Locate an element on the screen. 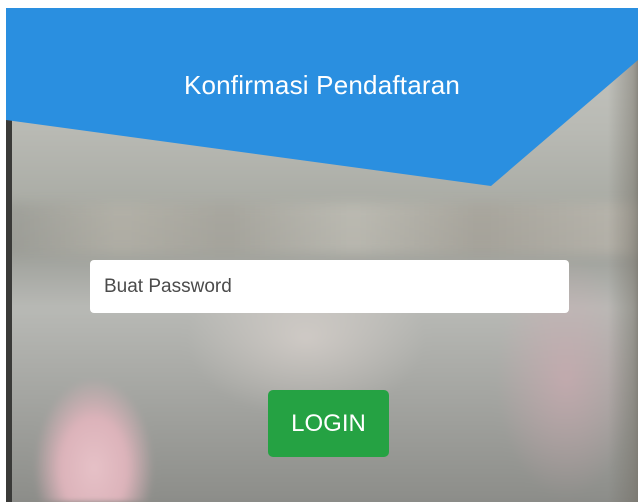 This screenshot has height=502, width=638. login-button: LOGIN is located at coordinates (328, 423).